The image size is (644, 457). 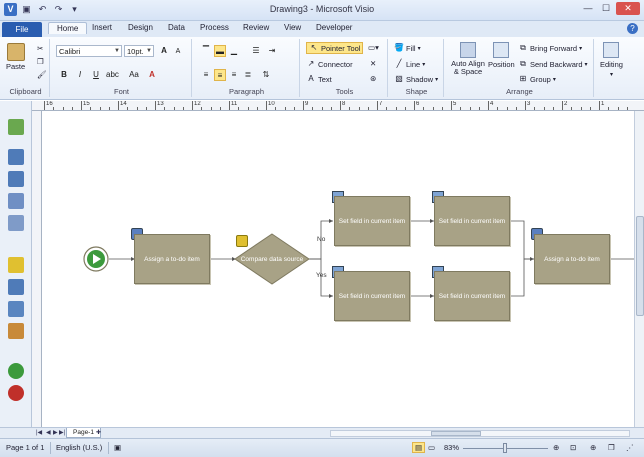 I want to click on maximize-icon: ☐, so click(x=606, y=8).